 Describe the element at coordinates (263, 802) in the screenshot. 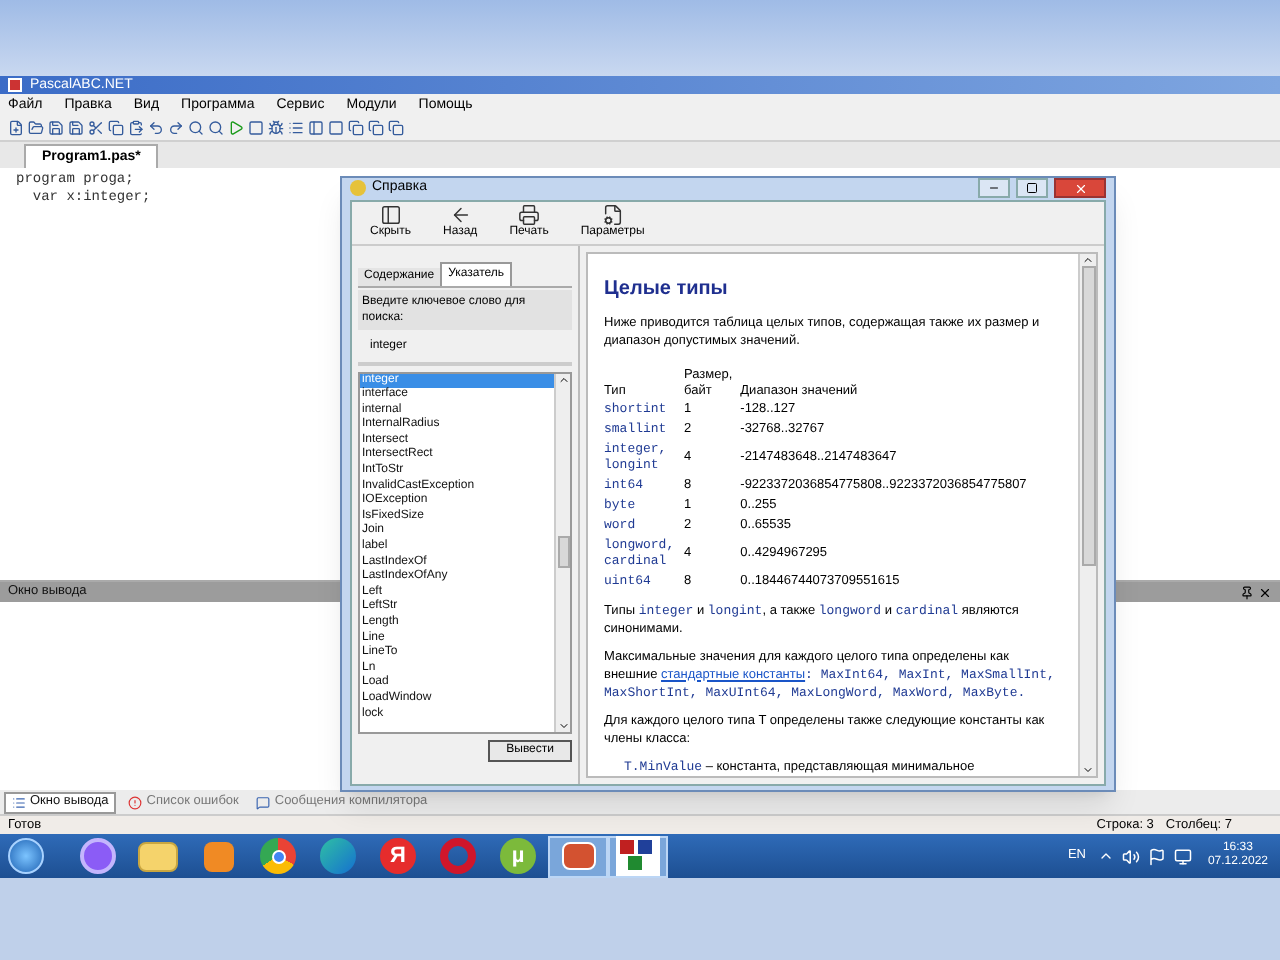

I see `message-icon` at that location.